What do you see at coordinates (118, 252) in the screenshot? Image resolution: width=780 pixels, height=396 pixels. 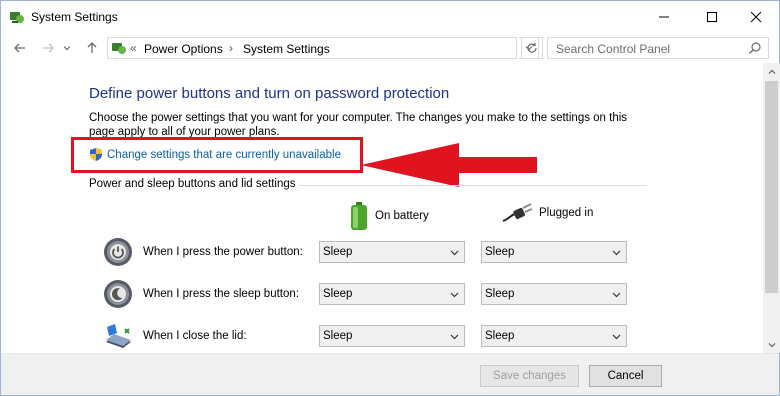 I see `power-button-icon` at bounding box center [118, 252].